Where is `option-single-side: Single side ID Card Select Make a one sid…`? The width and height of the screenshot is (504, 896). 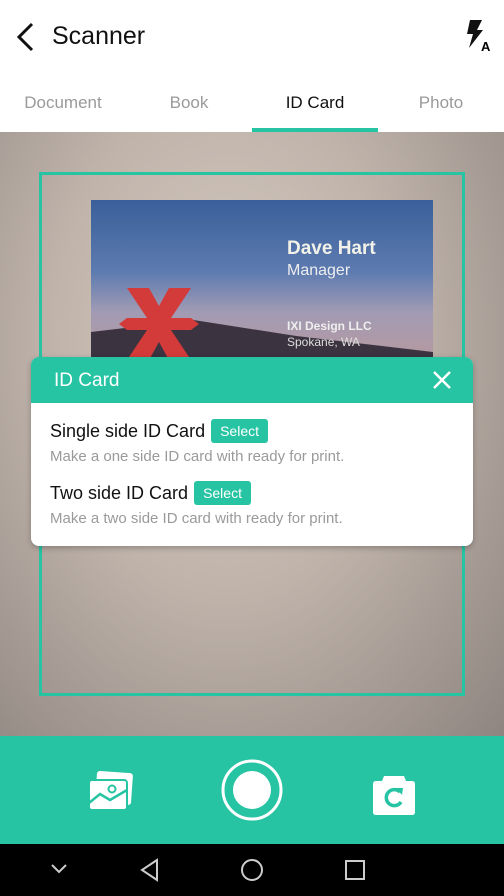 option-single-side: Single side ID Card Select Make a one sid… is located at coordinates (197, 442).